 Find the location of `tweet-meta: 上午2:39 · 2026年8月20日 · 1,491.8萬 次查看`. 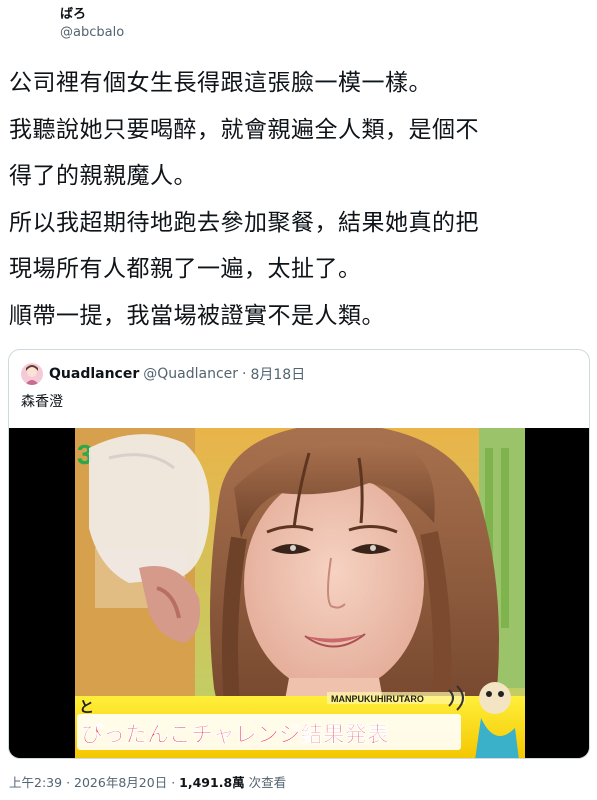

tweet-meta: 上午2:39 · 2026年8月20日 · 1,491.8萬 次查看 is located at coordinates (147, 781).